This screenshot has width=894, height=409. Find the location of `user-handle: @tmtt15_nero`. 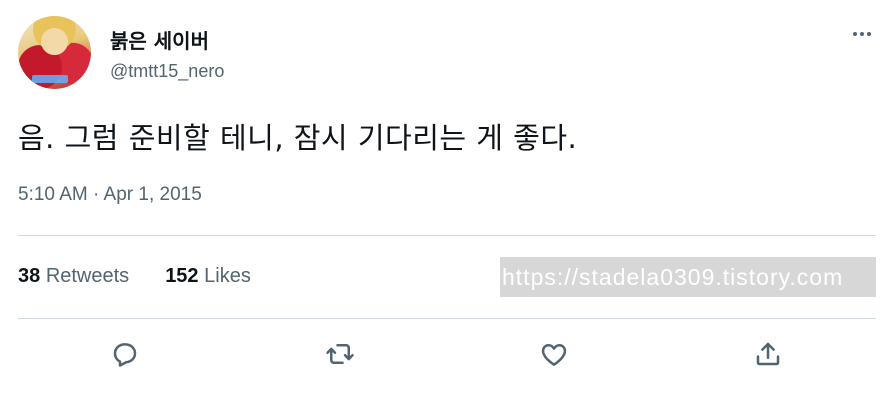

user-handle: @tmtt15_nero is located at coordinates (167, 71).